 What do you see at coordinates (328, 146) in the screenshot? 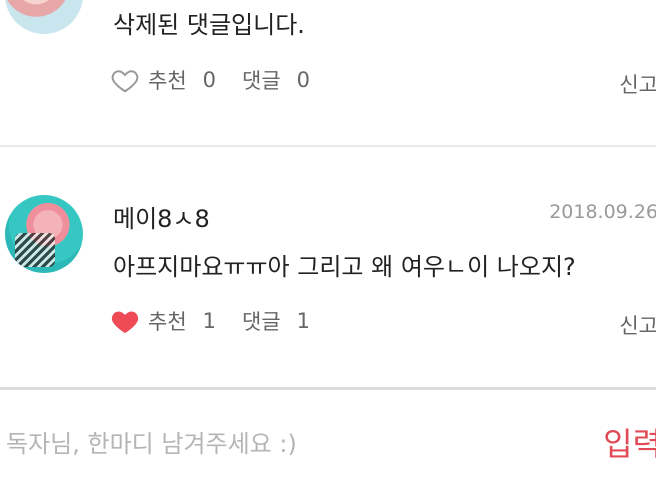
I see `divider` at bounding box center [328, 146].